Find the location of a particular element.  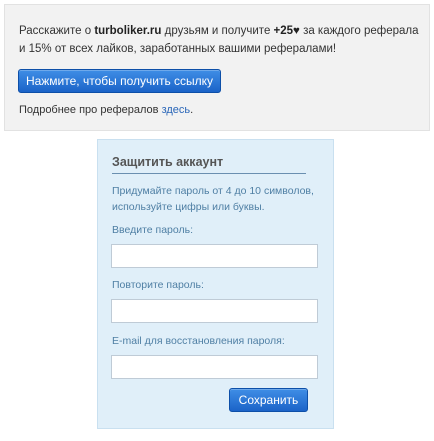

referral-details-link: здесь is located at coordinates (176, 110).